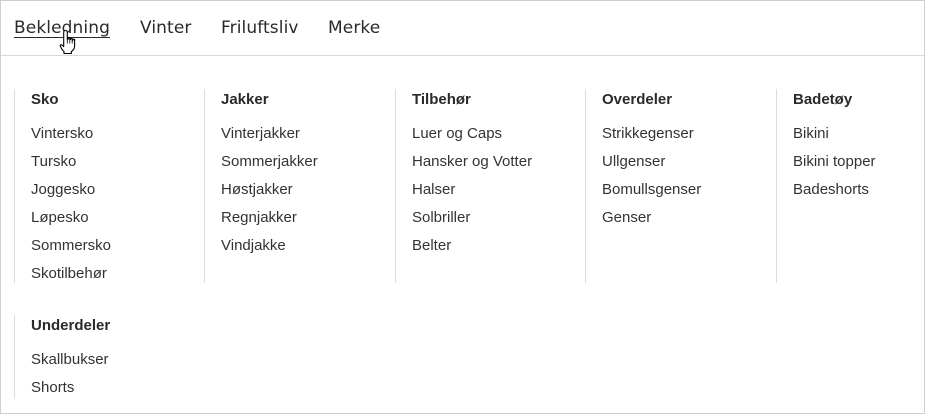 Image resolution: width=925 pixels, height=414 pixels. I want to click on menu-link: Bikini topper, so click(834, 165).